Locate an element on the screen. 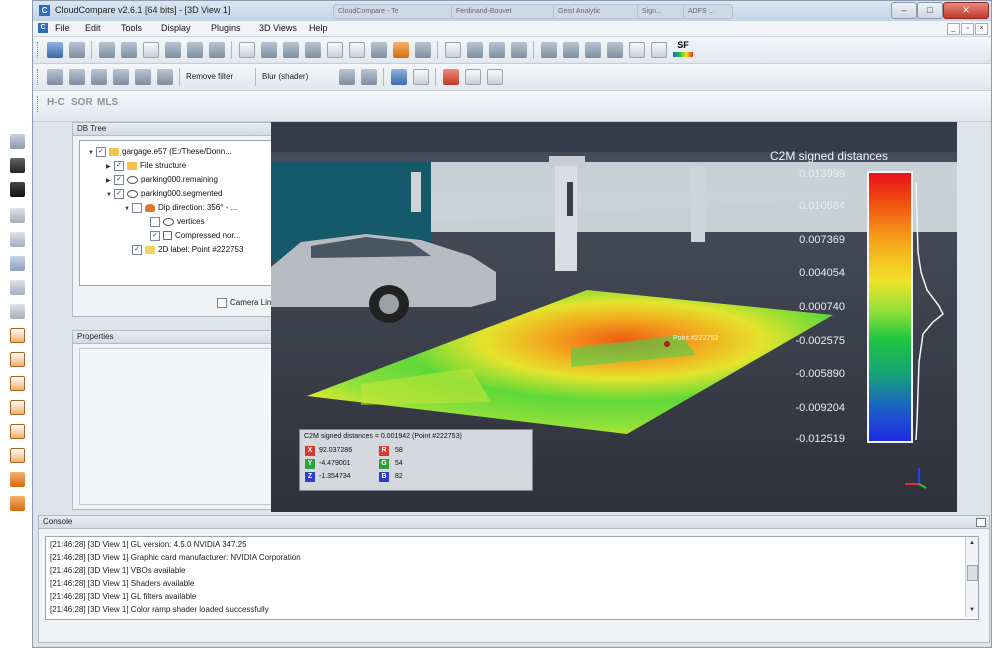  add-sf-icon is located at coordinates (637, 50).